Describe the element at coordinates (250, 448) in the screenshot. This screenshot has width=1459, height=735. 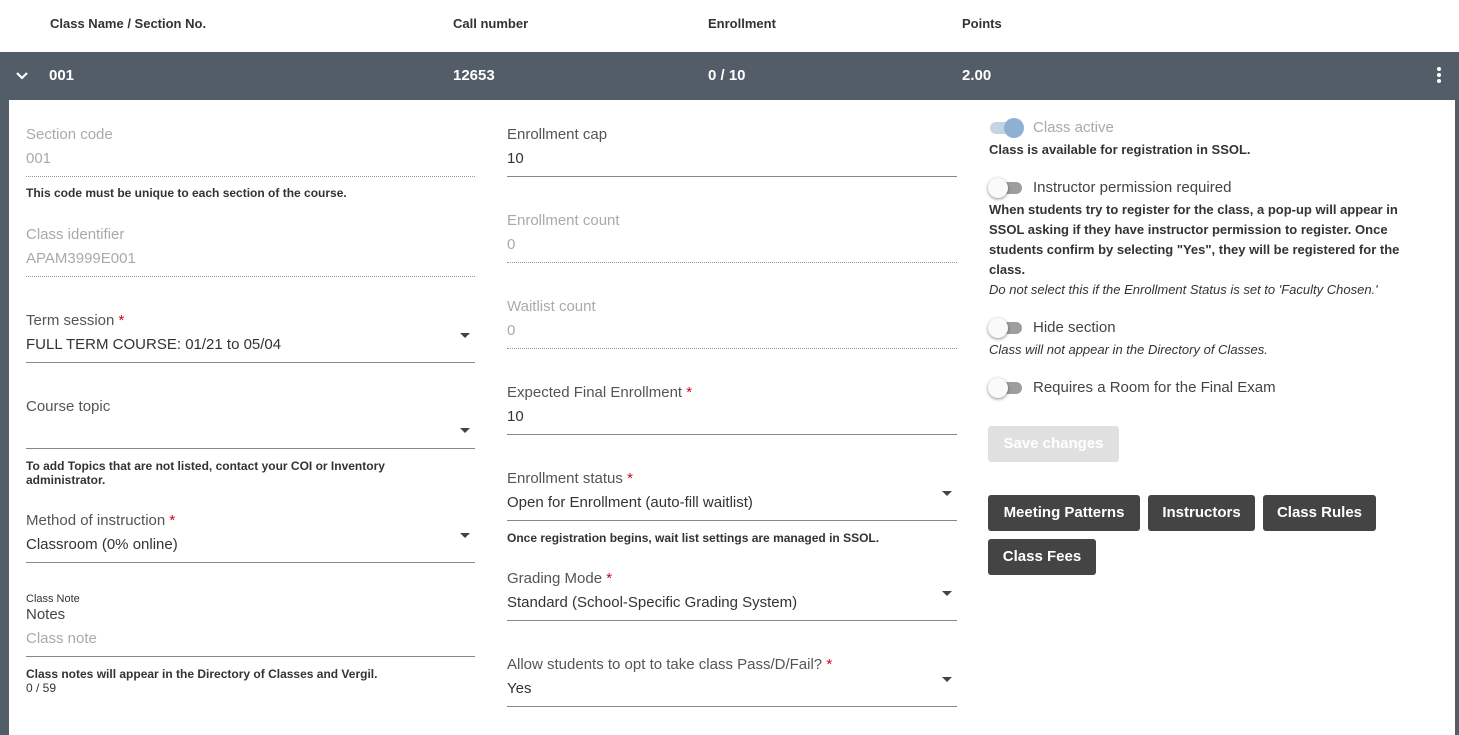
I see `course-topic-underline` at that location.